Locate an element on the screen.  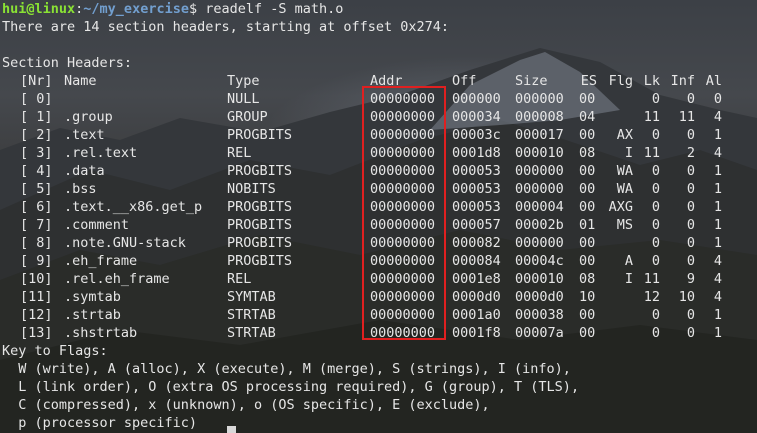
cell-es: 04 is located at coordinates (587, 117).